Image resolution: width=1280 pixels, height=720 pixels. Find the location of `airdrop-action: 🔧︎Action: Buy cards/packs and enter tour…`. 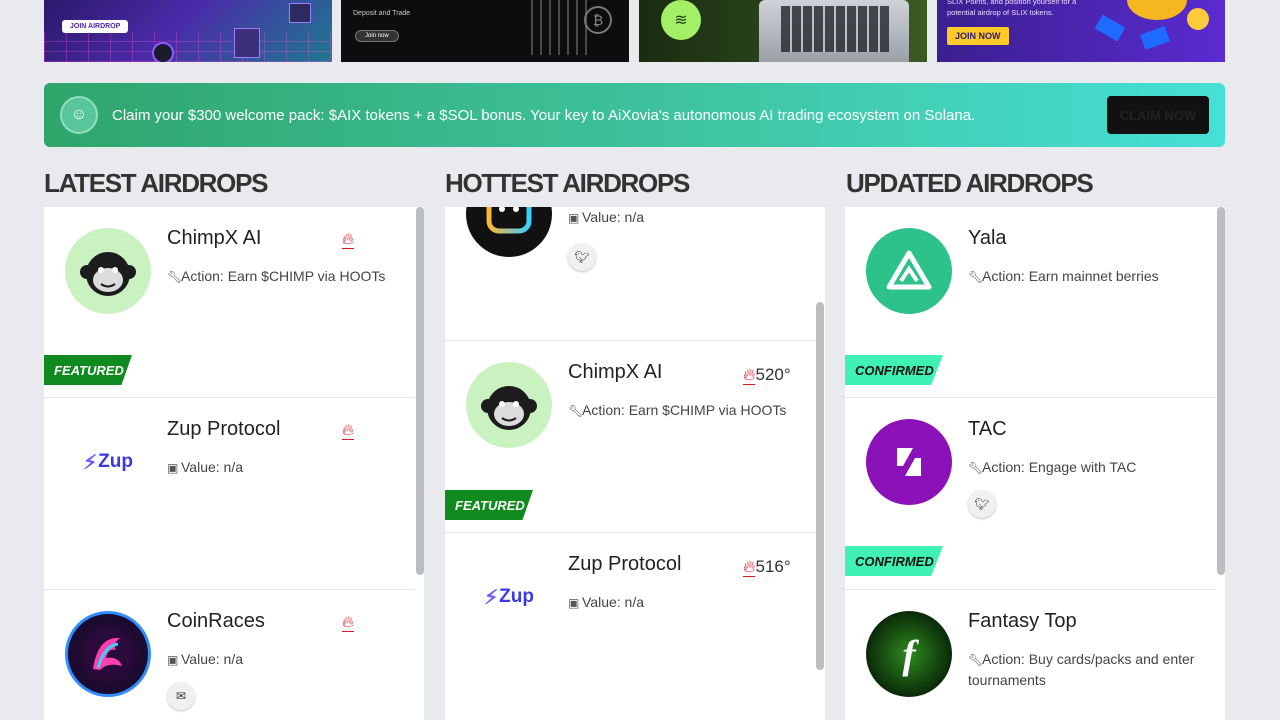

airdrop-action: 🔧︎Action: Buy cards/packs and enter tour… is located at coordinates (1081, 669).